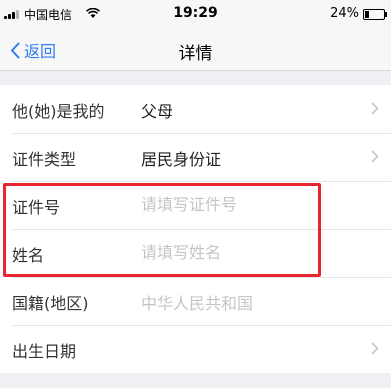  I want to click on status-bar: 中国电信 19:29 24%, so click(195, 15).